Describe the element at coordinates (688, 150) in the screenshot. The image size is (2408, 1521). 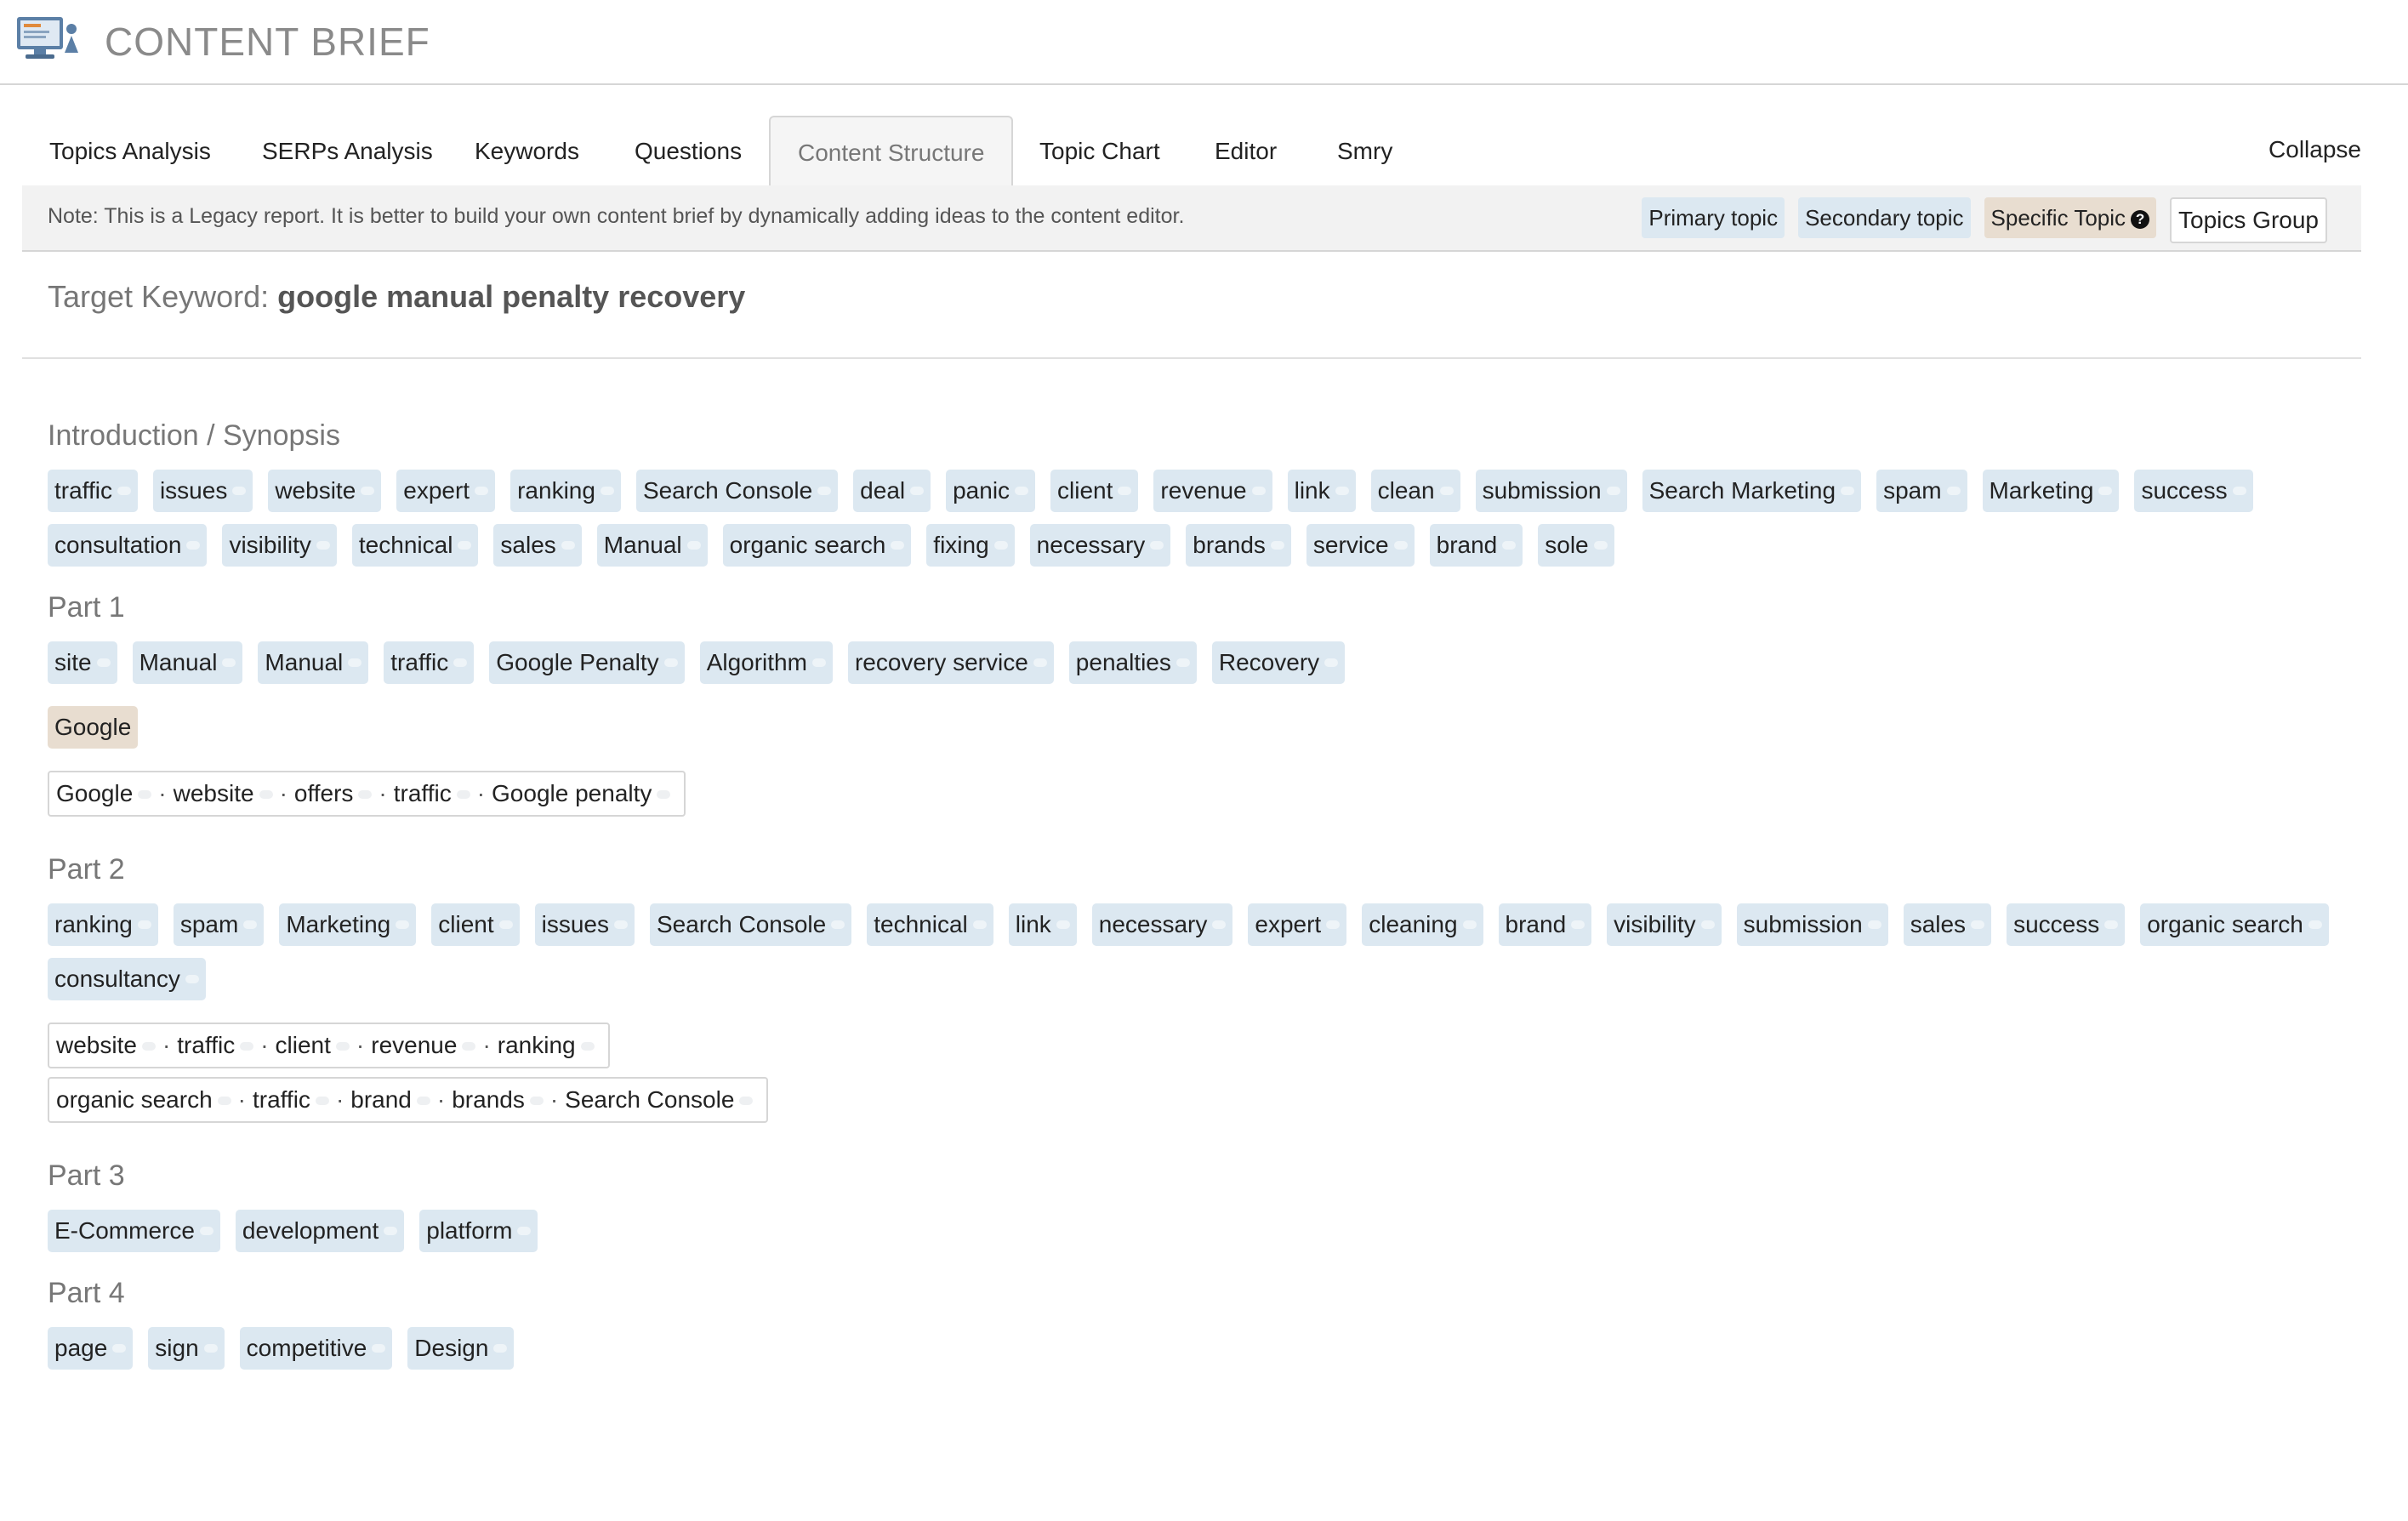
I see `tab-questions: Questions` at that location.